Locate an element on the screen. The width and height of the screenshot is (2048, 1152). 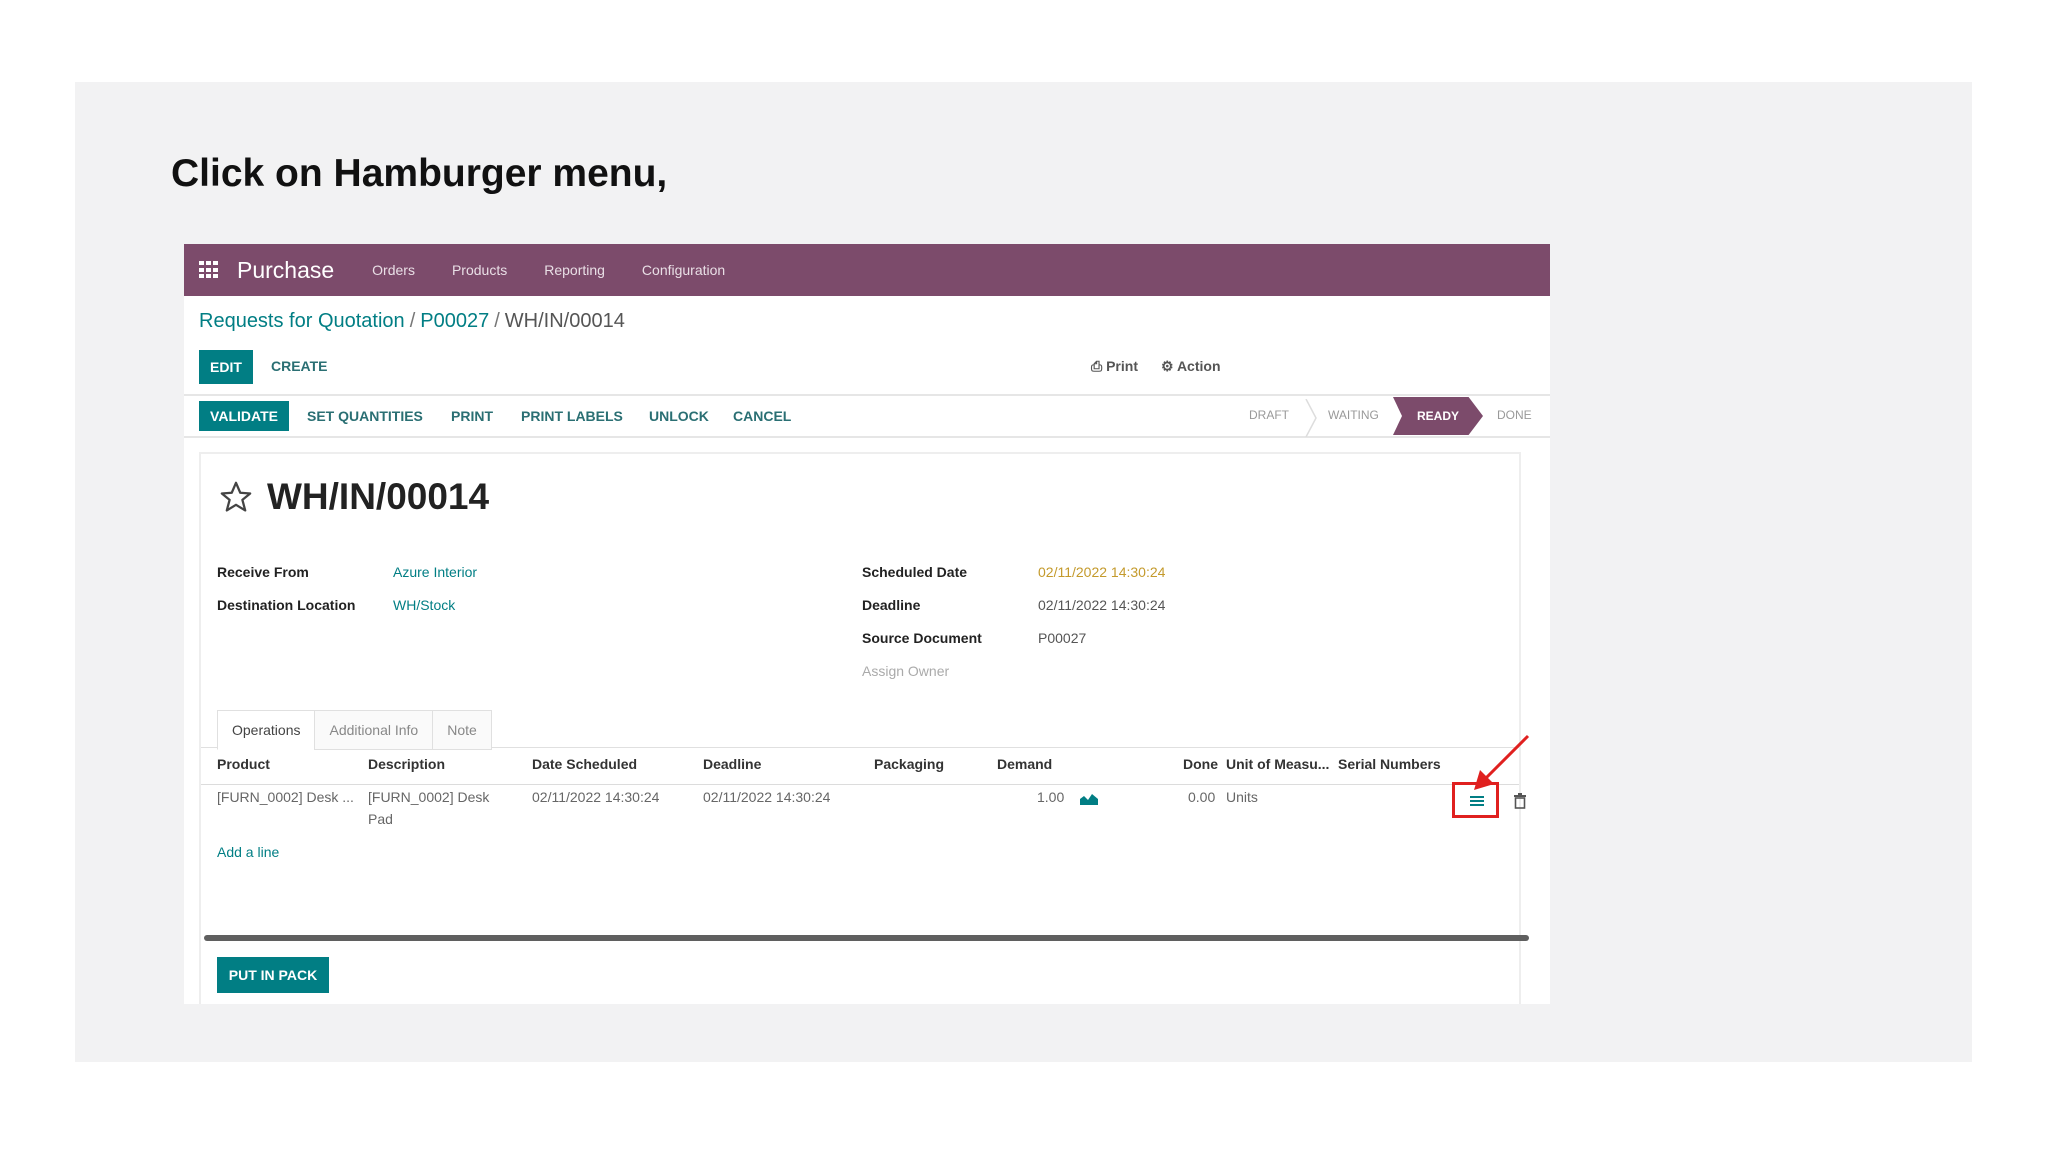
red-arrow-icon is located at coordinates (1502, 762).